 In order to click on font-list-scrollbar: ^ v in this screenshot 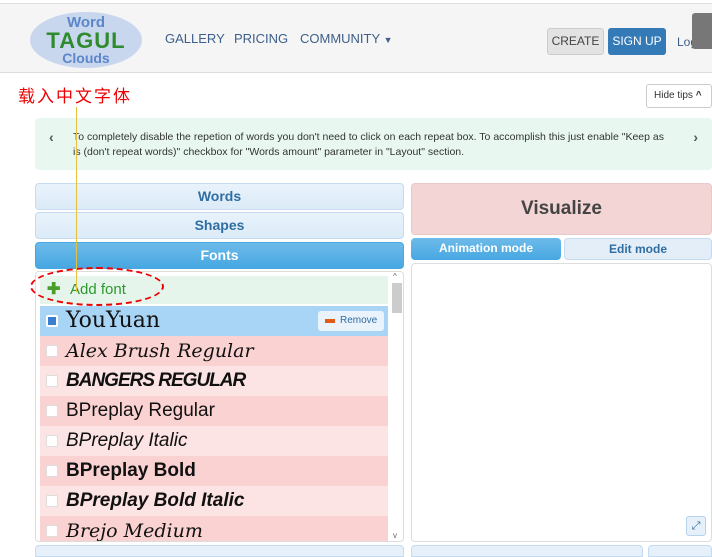, I will do `click(397, 406)`.